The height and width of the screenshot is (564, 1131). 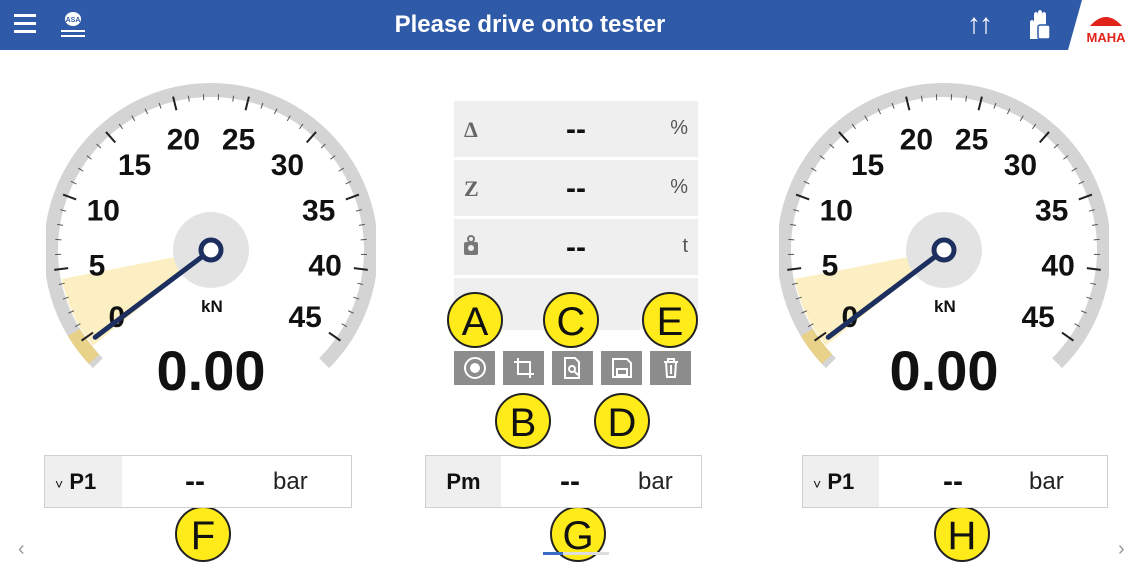 I want to click on page-title: Please drive onto tester, so click(x=530, y=25).